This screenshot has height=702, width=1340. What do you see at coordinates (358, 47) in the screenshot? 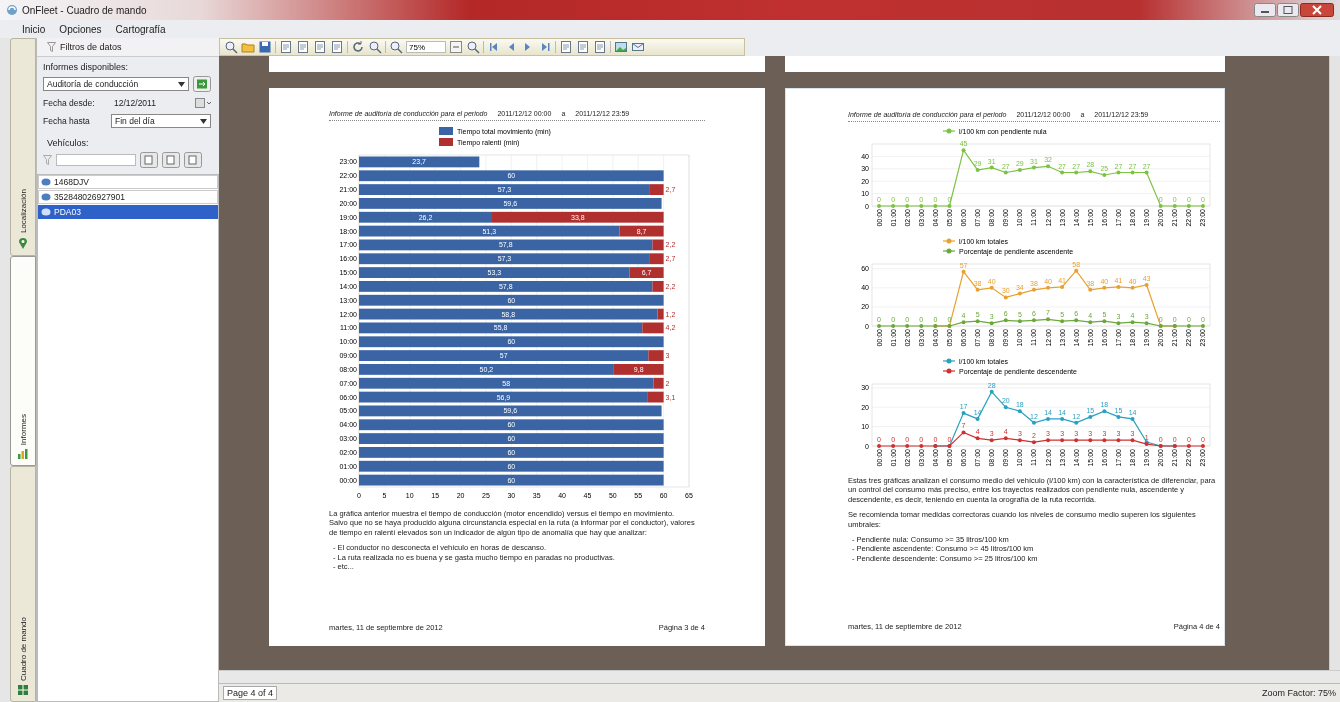
I see `refresh-icon` at bounding box center [358, 47].